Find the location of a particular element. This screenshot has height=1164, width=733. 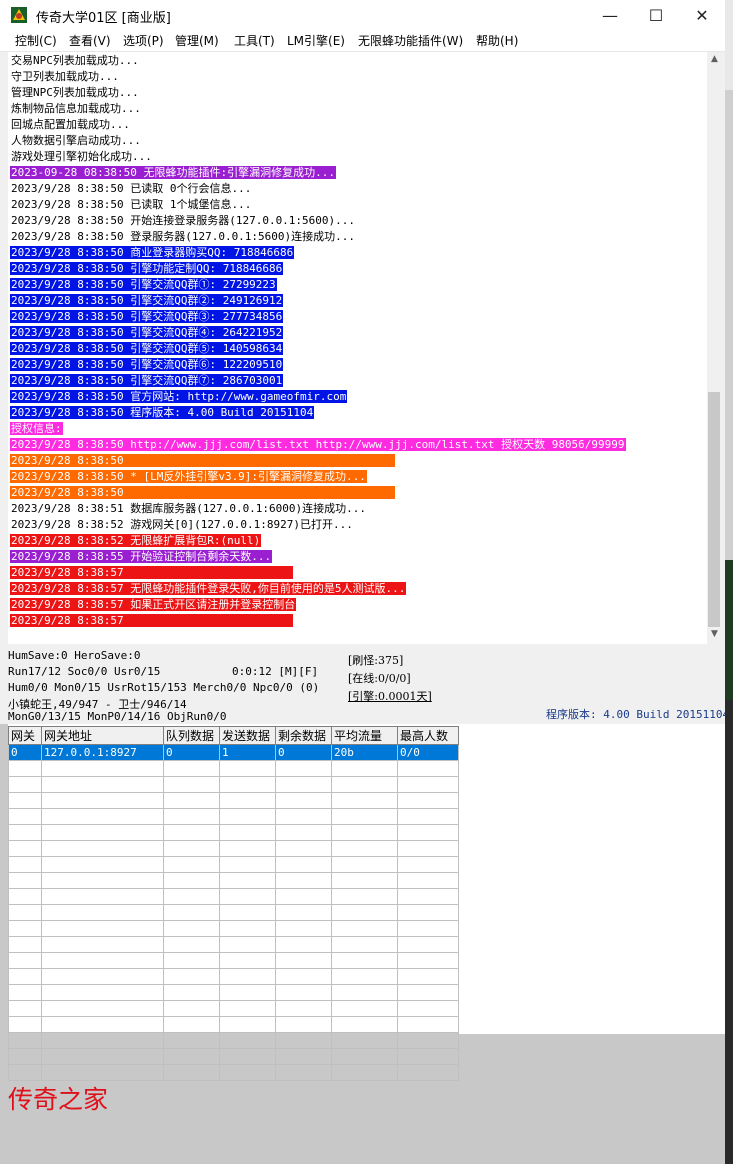

column-header: 网关地址 is located at coordinates (102, 735).